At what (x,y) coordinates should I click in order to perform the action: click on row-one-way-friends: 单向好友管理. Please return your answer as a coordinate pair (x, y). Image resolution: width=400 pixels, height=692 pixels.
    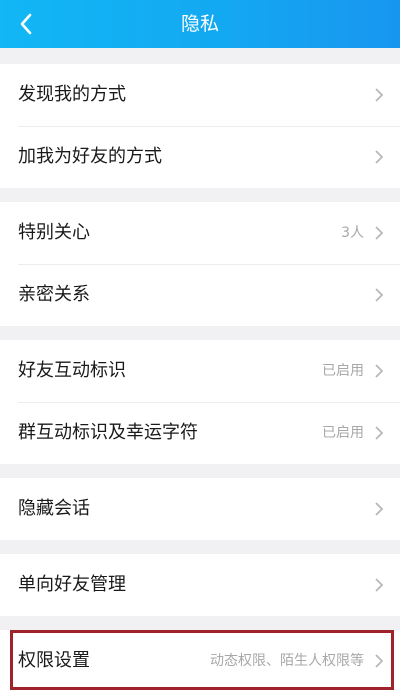
    Looking at the image, I should click on (200, 585).